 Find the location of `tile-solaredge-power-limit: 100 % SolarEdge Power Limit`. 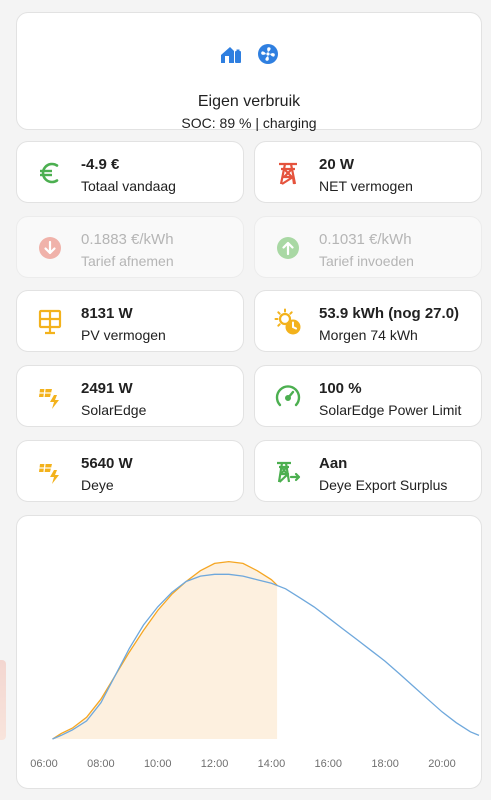

tile-solaredge-power-limit: 100 % SolarEdge Power Limit is located at coordinates (368, 396).